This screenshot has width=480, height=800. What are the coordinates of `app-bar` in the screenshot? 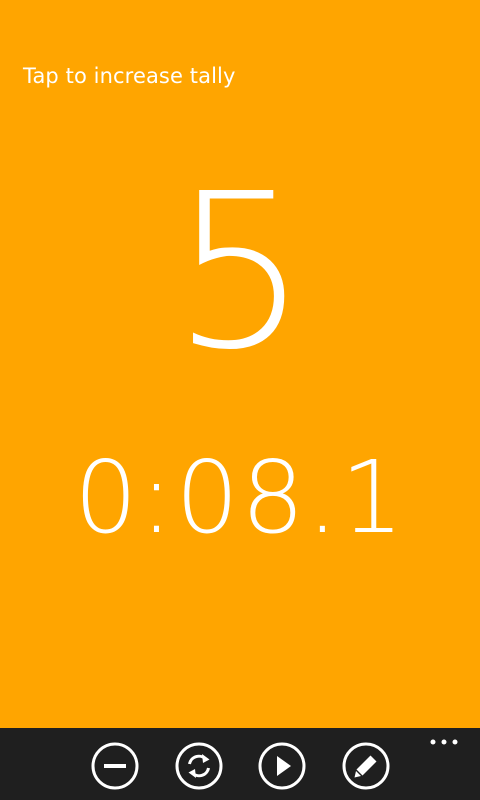 It's located at (240, 764).